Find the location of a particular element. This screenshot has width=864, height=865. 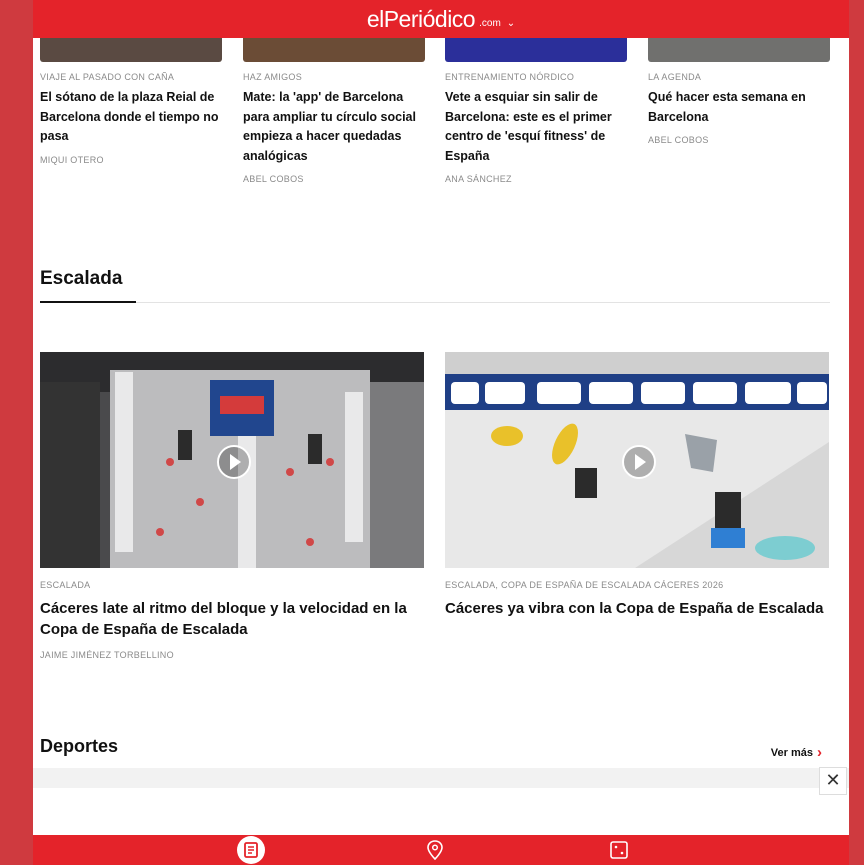

section-title: Deportes is located at coordinates (435, 746).